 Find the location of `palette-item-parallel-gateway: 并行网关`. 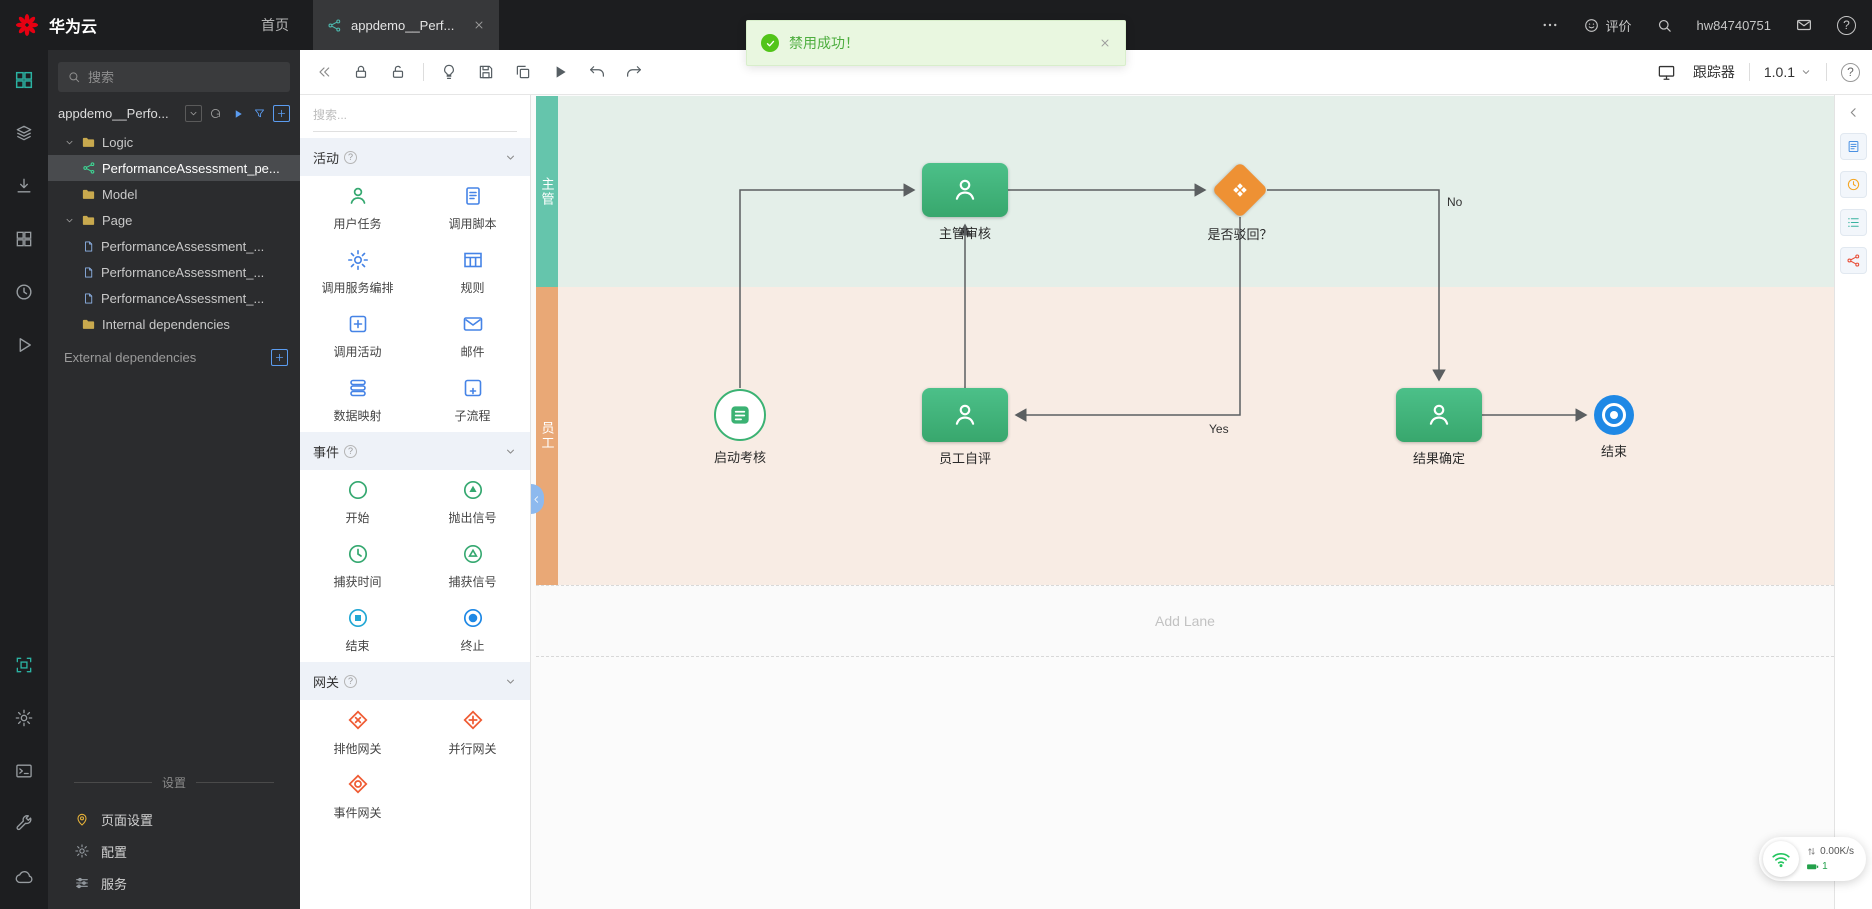

palette-item-parallel-gateway: 并行网关 is located at coordinates (472, 732).